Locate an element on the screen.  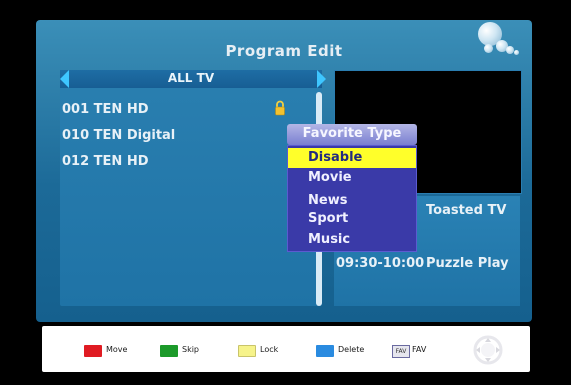
yellow-key-swatch is located at coordinates (247, 351).